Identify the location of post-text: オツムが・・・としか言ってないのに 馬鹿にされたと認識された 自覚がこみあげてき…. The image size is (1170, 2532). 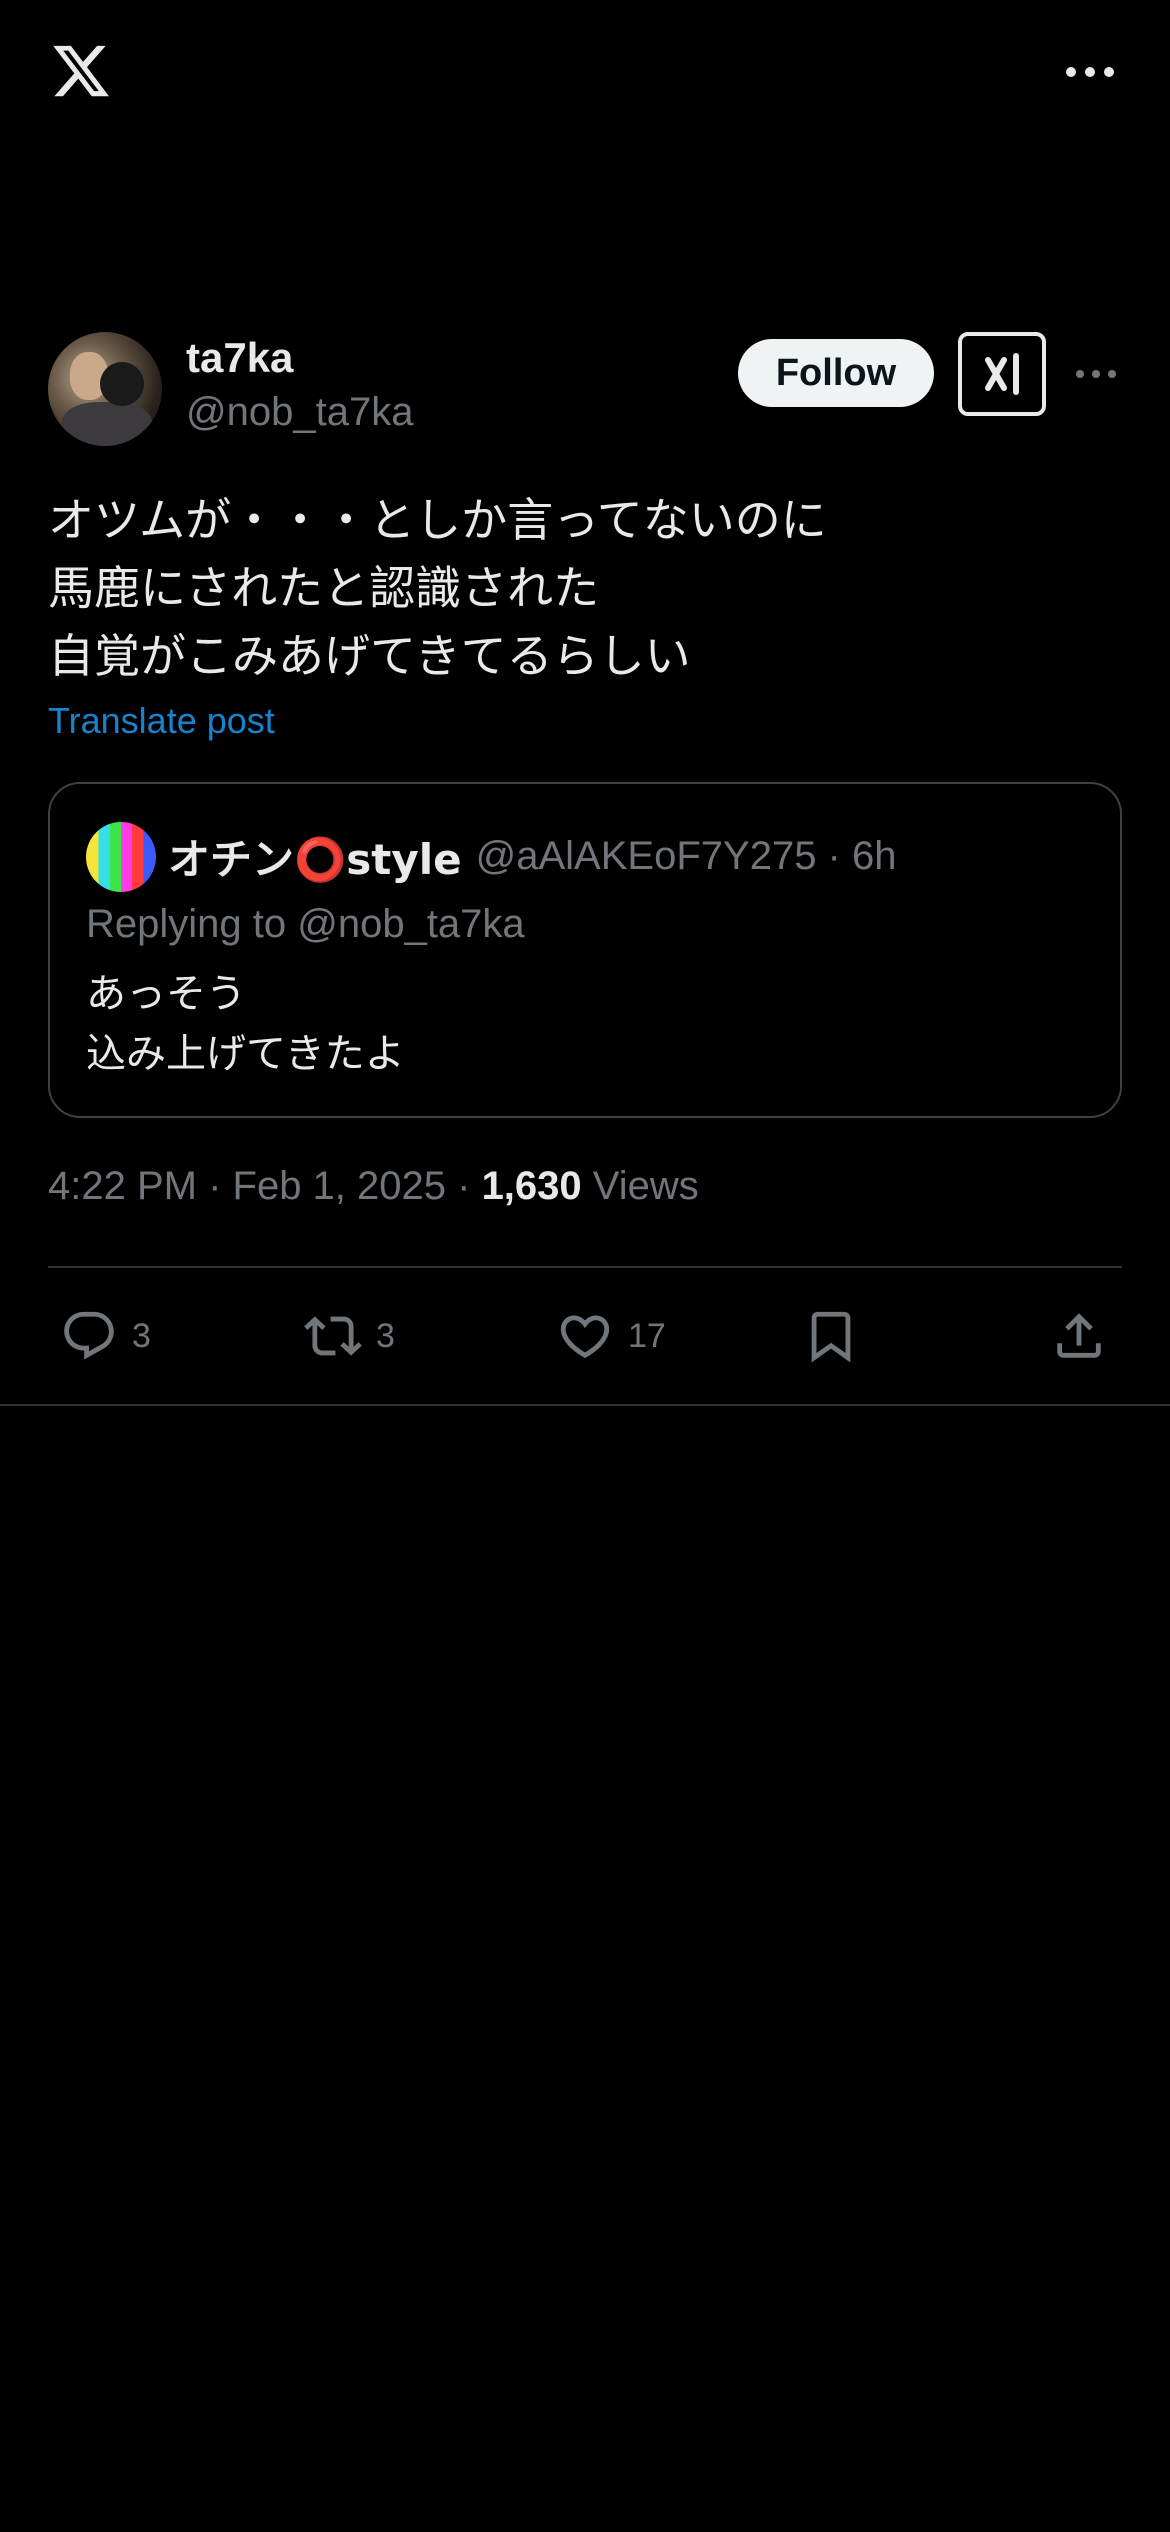
(585, 588).